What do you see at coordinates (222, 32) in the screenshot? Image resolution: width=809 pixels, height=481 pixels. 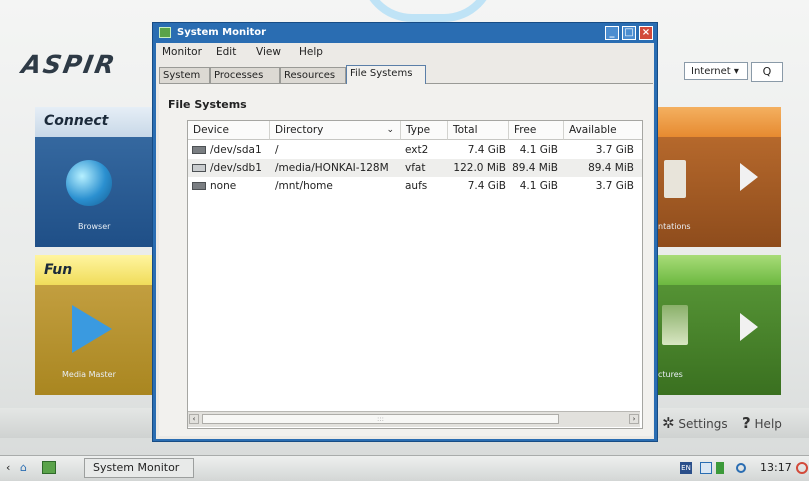 I see `window-title: System Monitor` at bounding box center [222, 32].